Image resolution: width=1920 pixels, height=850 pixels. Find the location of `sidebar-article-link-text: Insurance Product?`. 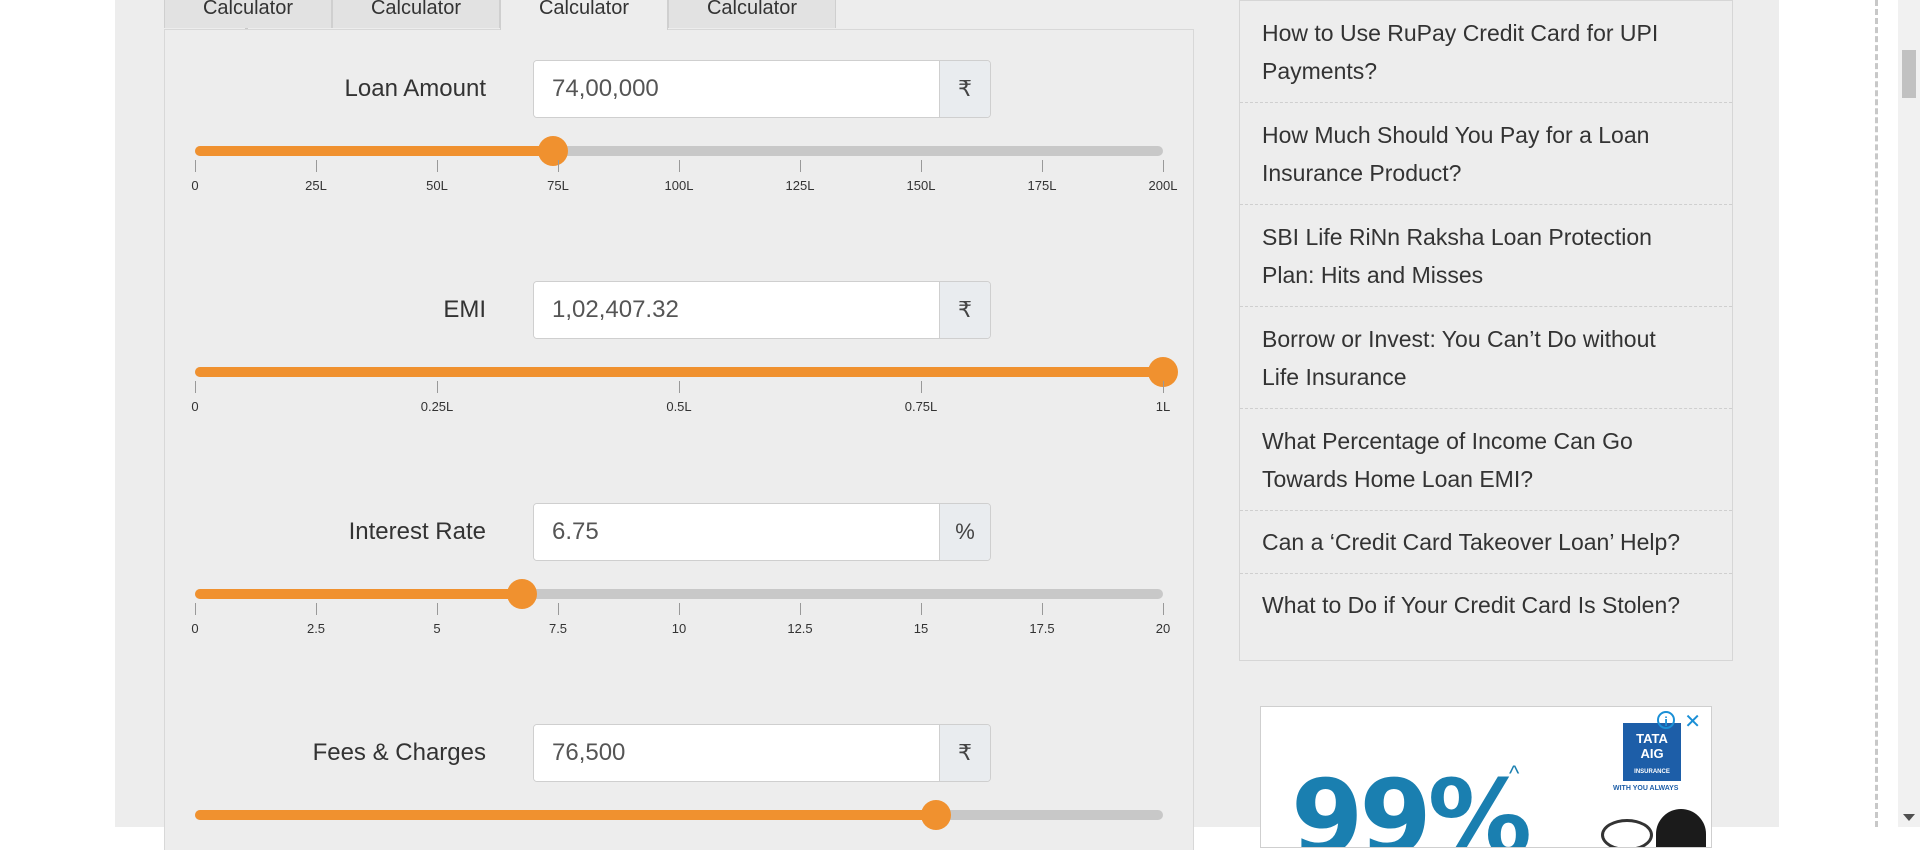

sidebar-article-link-text: Insurance Product? is located at coordinates (1362, 173).